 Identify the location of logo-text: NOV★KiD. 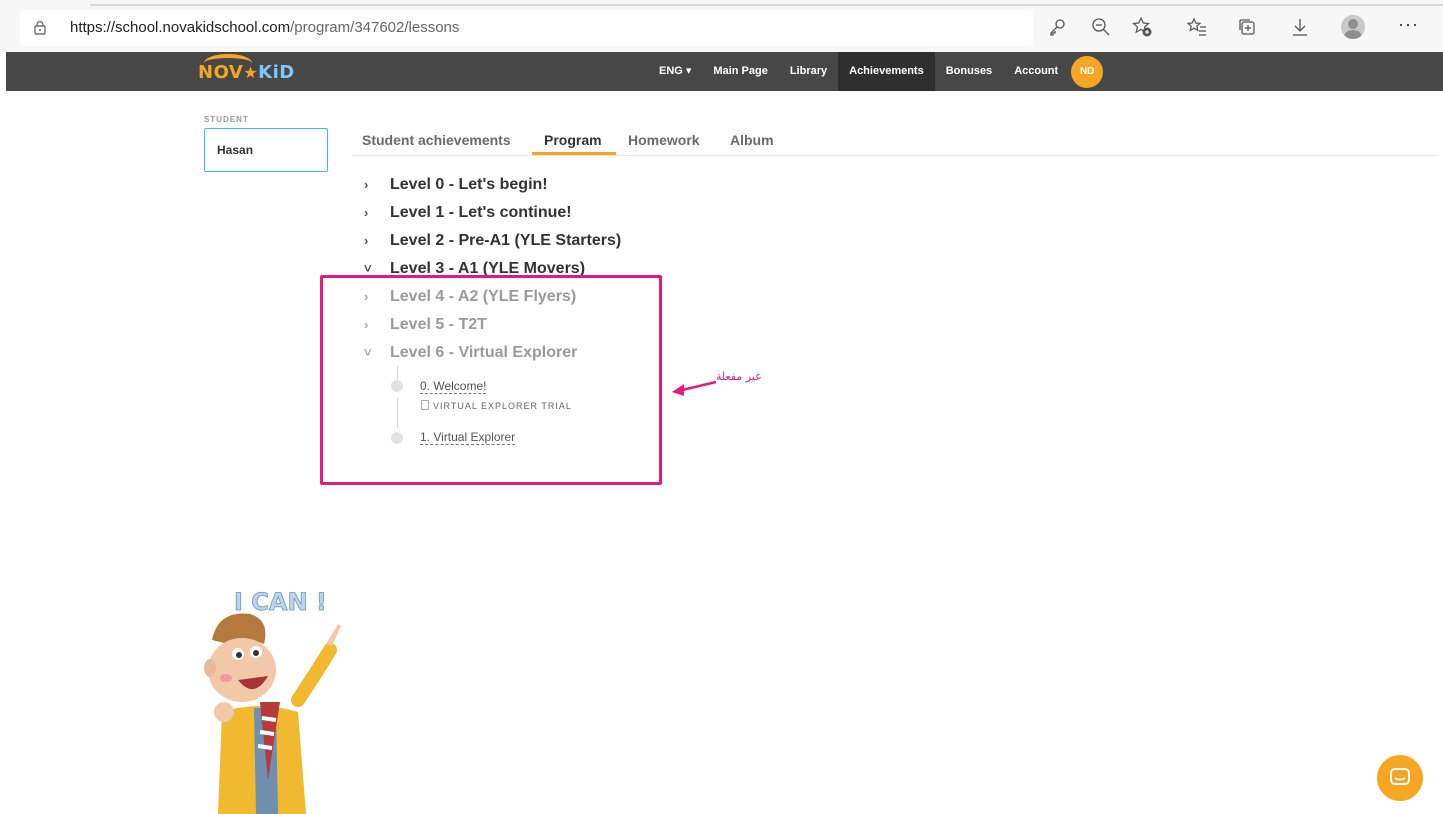
(246, 72).